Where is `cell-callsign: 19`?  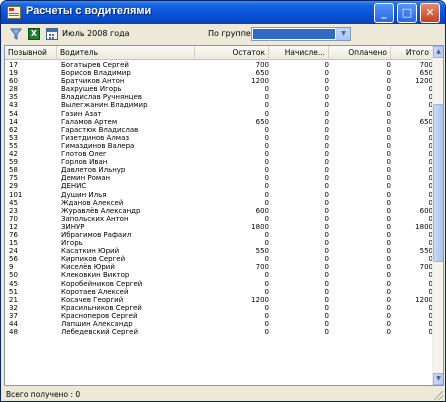 cell-callsign: 19 is located at coordinates (13, 73).